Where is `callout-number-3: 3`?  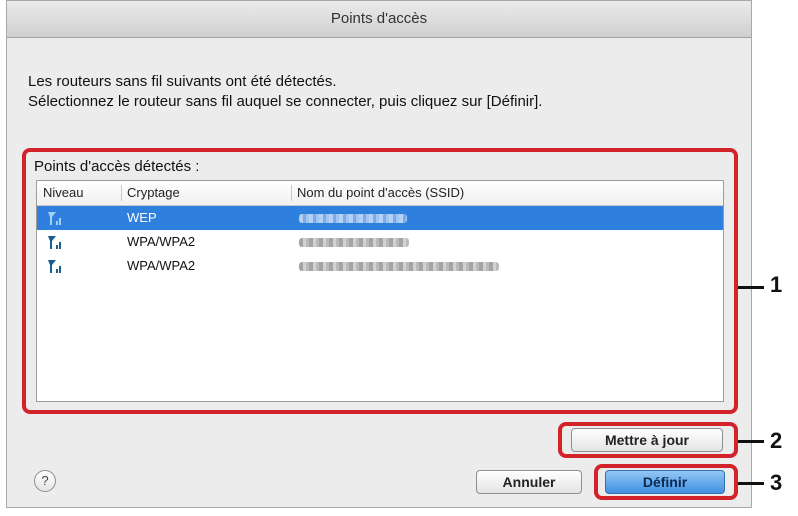
callout-number-3: 3 is located at coordinates (776, 482).